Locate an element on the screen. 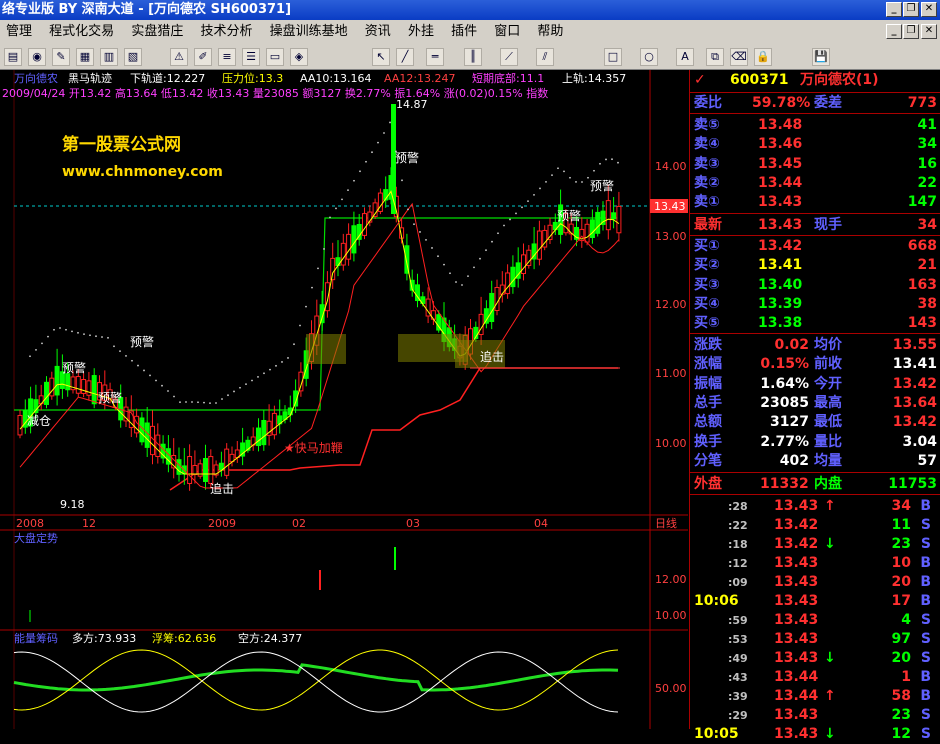 The image size is (940, 744). sep-latest is located at coordinates (815, 235).